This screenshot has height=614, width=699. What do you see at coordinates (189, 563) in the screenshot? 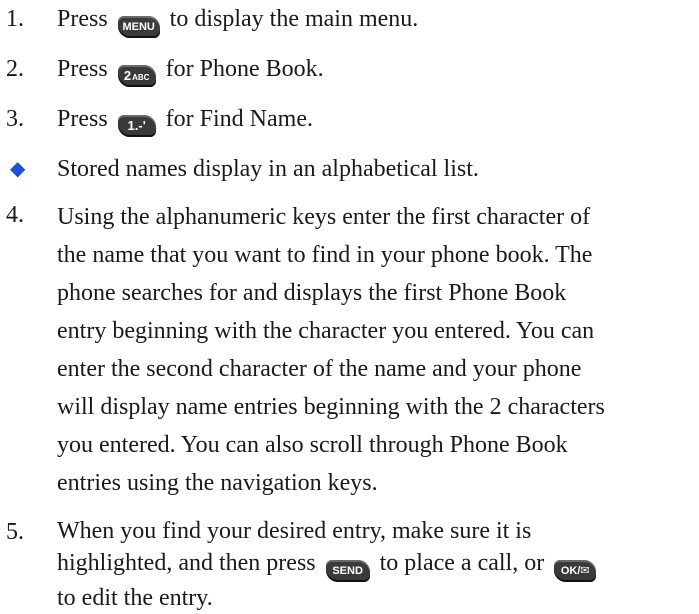
I see `step-5-text-pre: highlighted, and then press` at bounding box center [189, 563].